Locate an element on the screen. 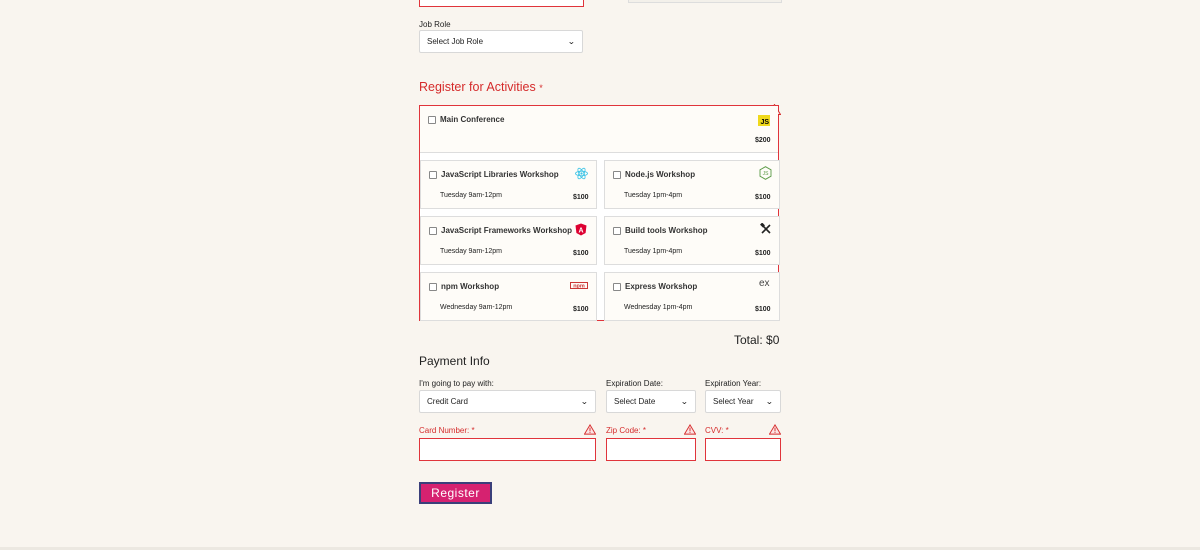  zip-code-input is located at coordinates (651, 449).